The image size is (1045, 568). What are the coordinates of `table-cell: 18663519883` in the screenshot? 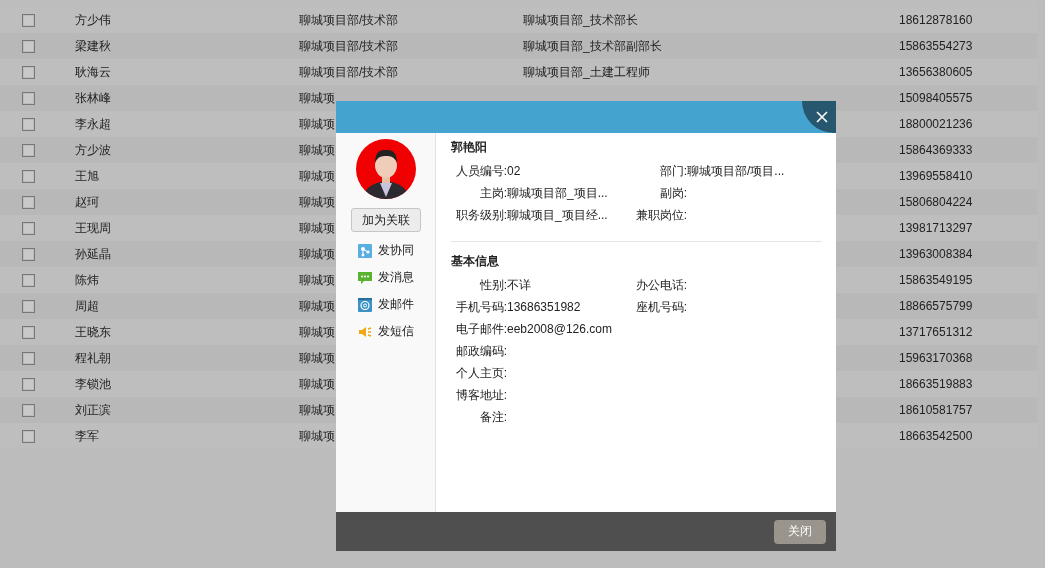 It's located at (936, 384).